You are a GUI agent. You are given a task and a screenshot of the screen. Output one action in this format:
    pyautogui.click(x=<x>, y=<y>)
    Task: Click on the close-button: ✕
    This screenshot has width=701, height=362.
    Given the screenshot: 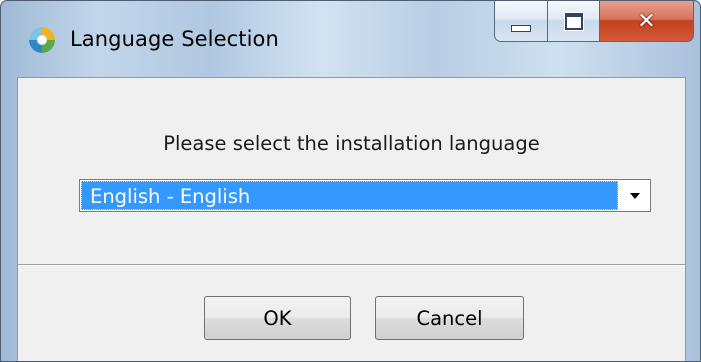 What is the action you would take?
    pyautogui.click(x=647, y=21)
    